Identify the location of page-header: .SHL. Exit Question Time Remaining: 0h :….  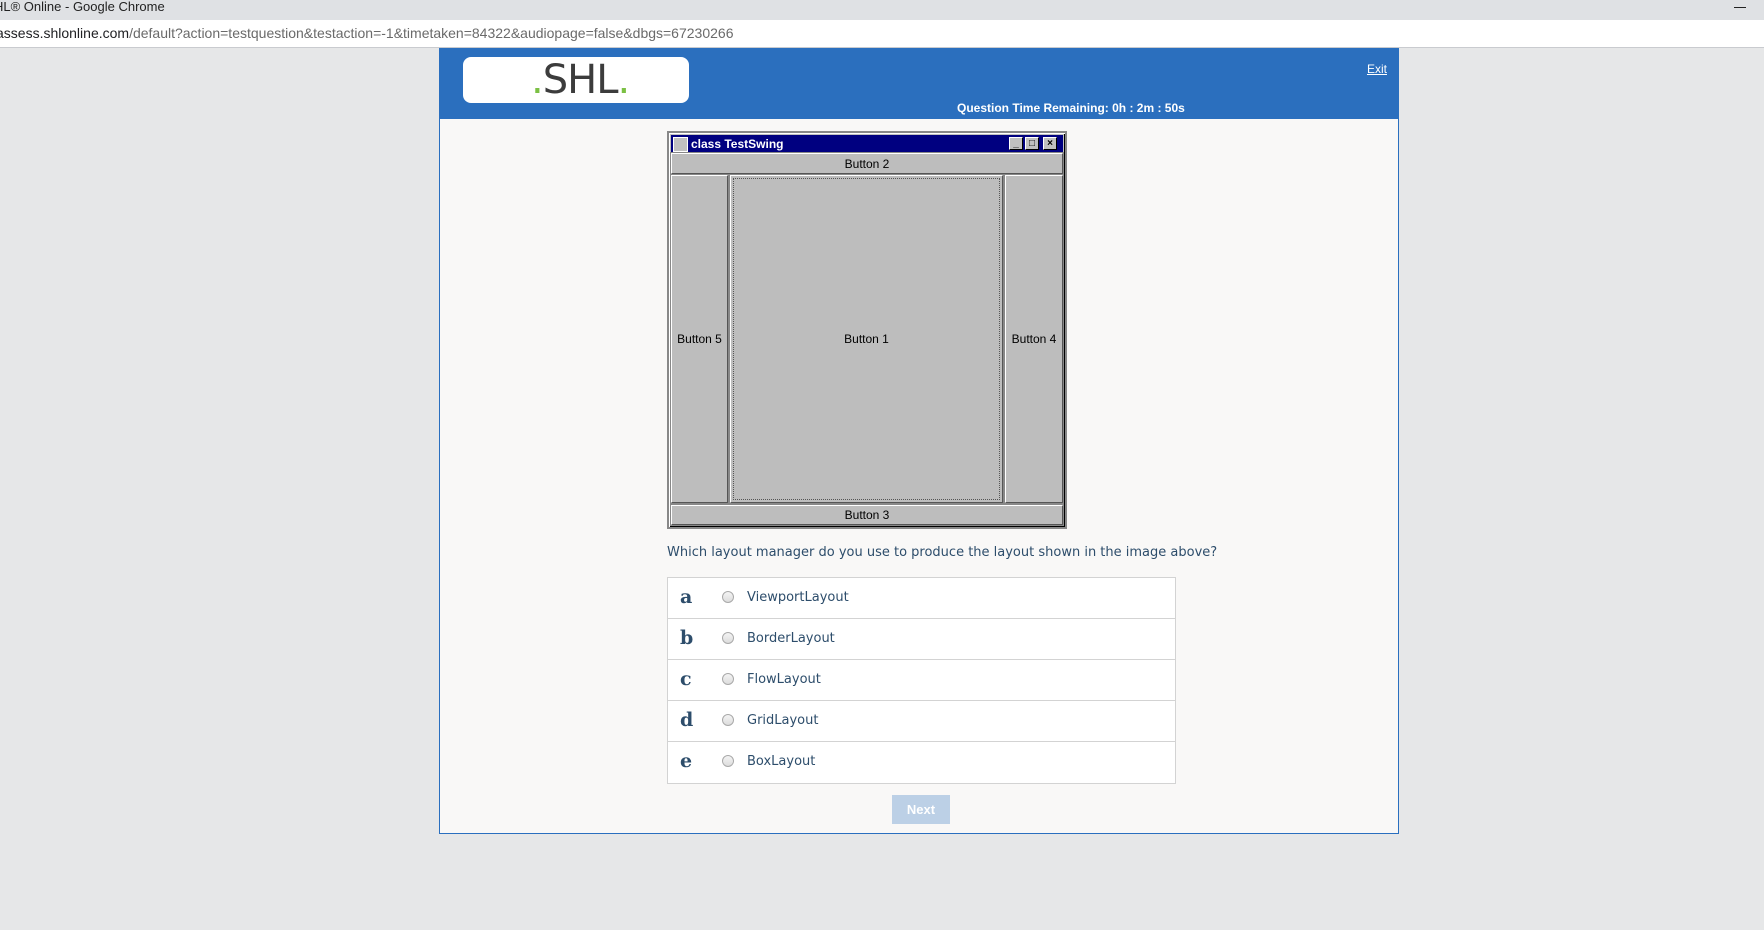
(919, 84).